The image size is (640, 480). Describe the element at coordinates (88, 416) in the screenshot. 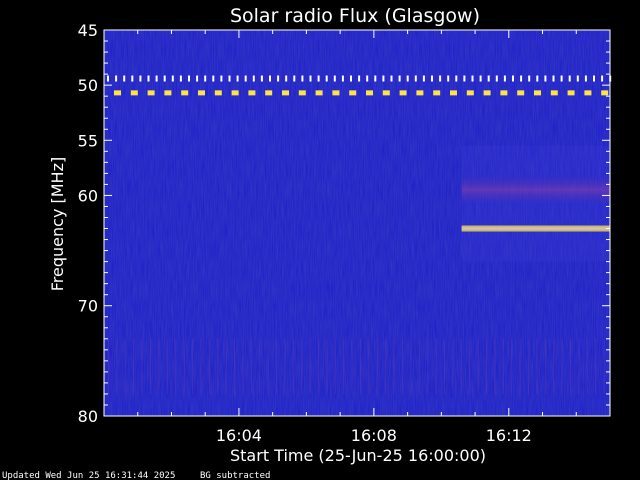

I see `y-tick-label: 80` at that location.